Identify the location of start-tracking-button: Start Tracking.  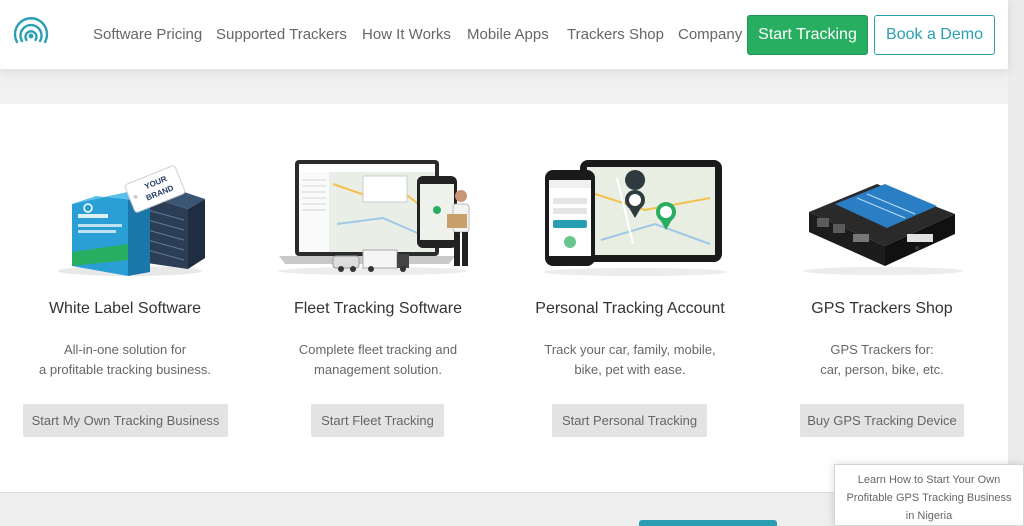
(807, 35).